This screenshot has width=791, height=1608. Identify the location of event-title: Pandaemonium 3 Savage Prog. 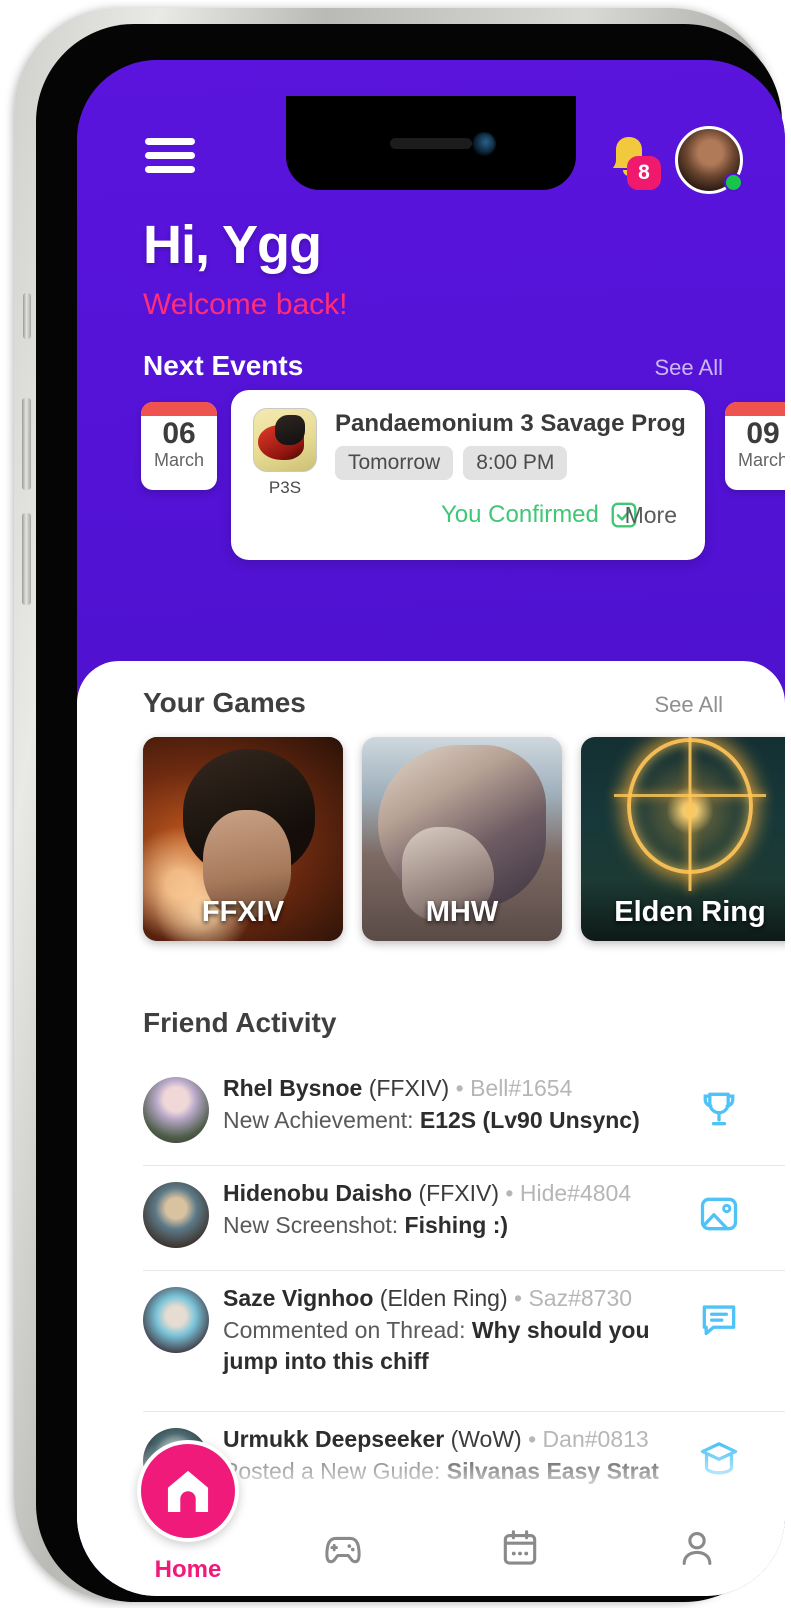
(510, 423).